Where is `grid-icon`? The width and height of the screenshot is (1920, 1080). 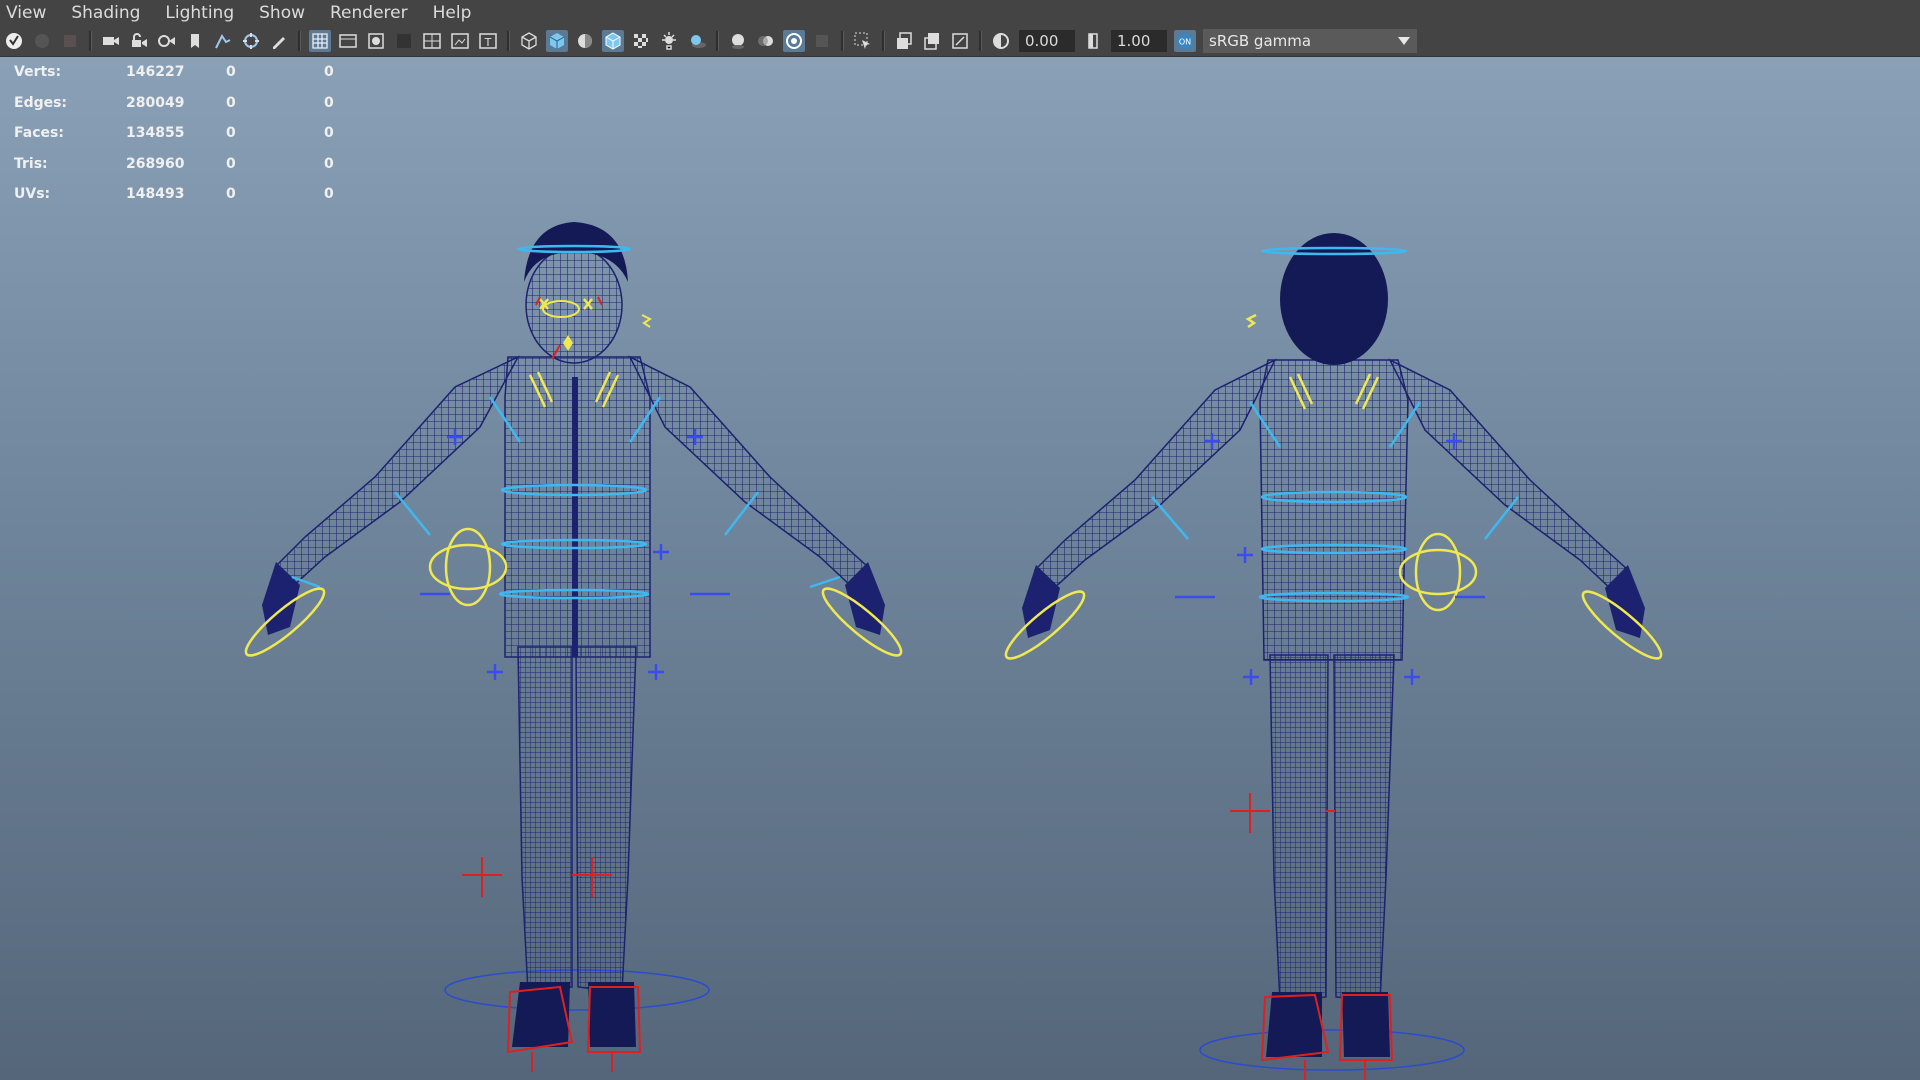 grid-icon is located at coordinates (320, 41).